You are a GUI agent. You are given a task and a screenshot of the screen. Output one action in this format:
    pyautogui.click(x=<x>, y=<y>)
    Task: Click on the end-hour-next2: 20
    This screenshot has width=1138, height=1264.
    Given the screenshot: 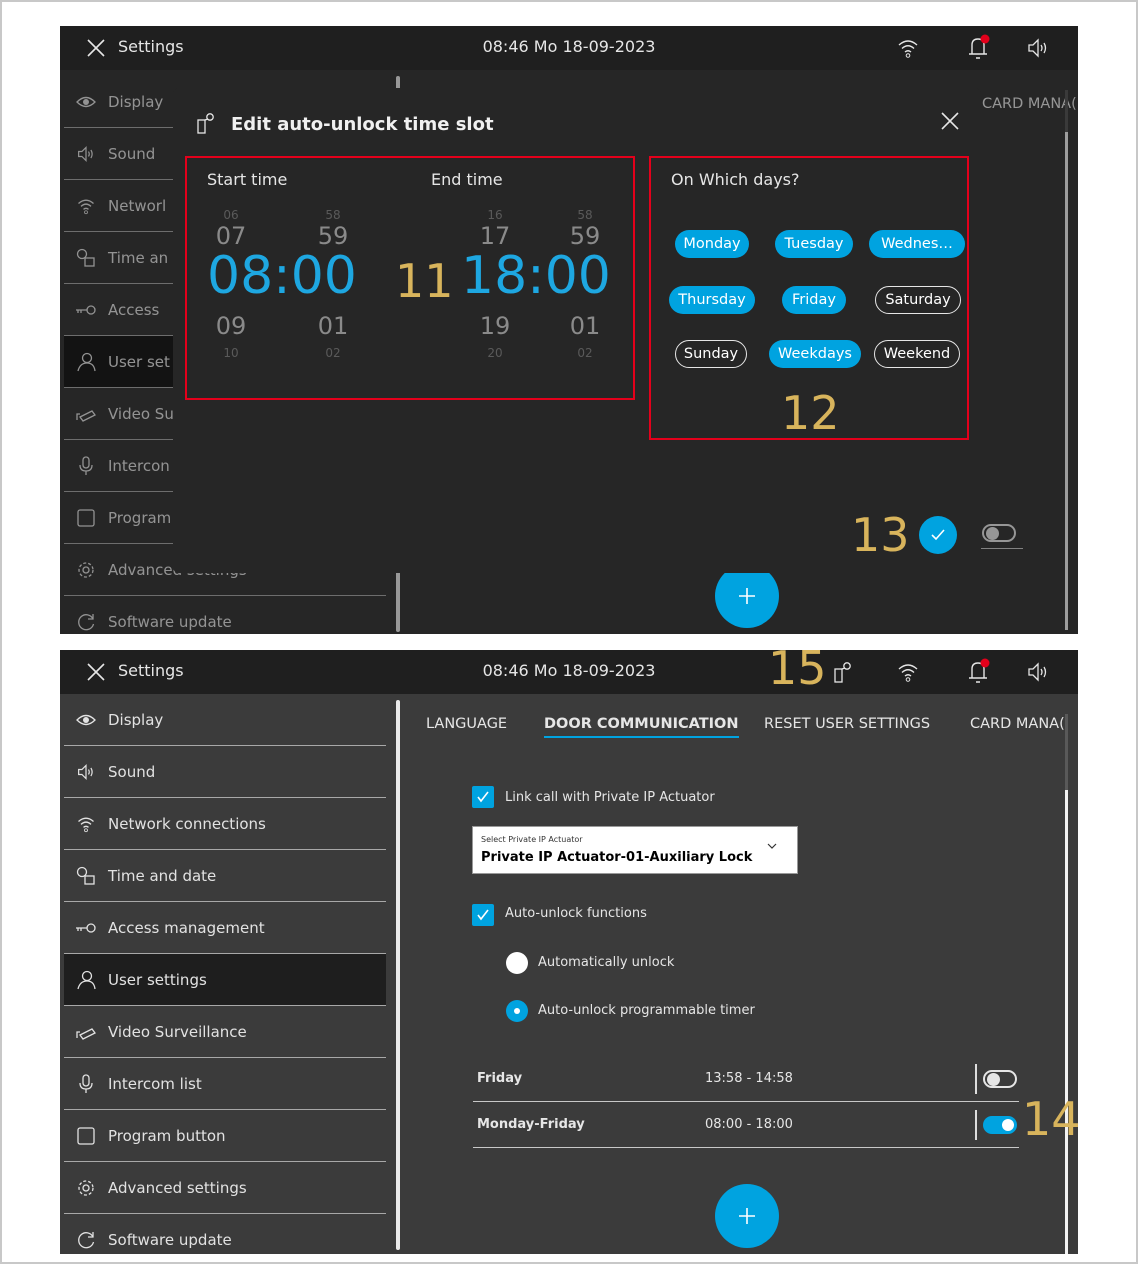 What is the action you would take?
    pyautogui.click(x=495, y=353)
    